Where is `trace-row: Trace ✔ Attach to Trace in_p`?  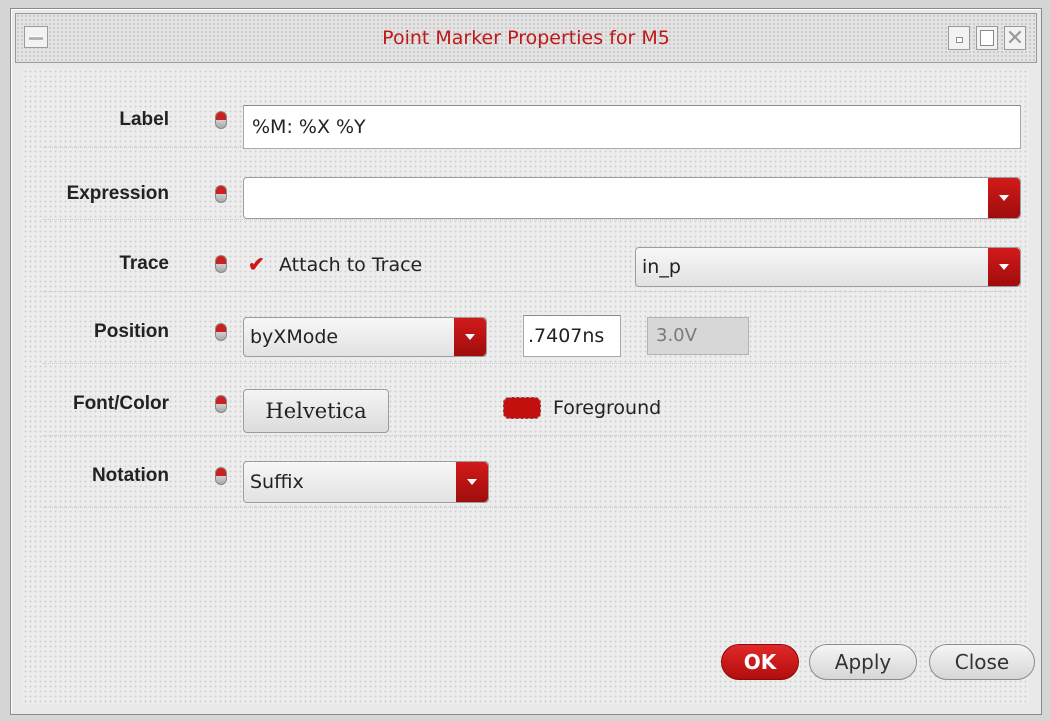 trace-row: Trace ✔ Attach to Trace in_p is located at coordinates (532, 255).